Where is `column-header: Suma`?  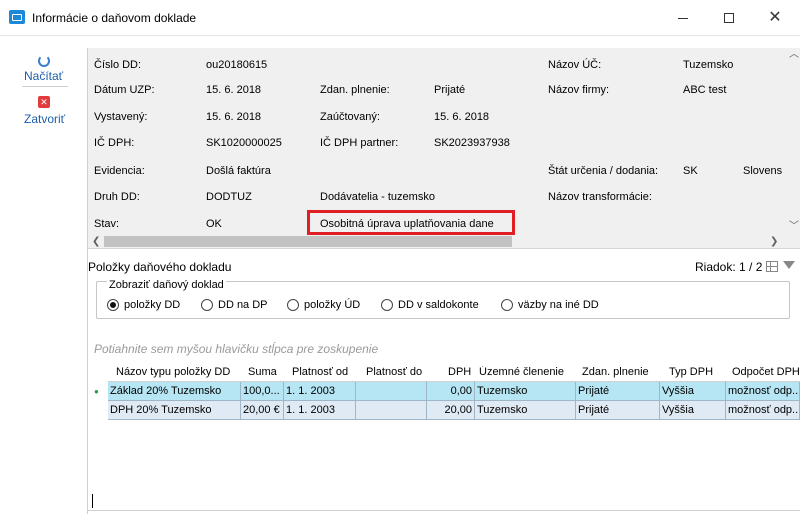
column-header: Suma is located at coordinates (268, 372).